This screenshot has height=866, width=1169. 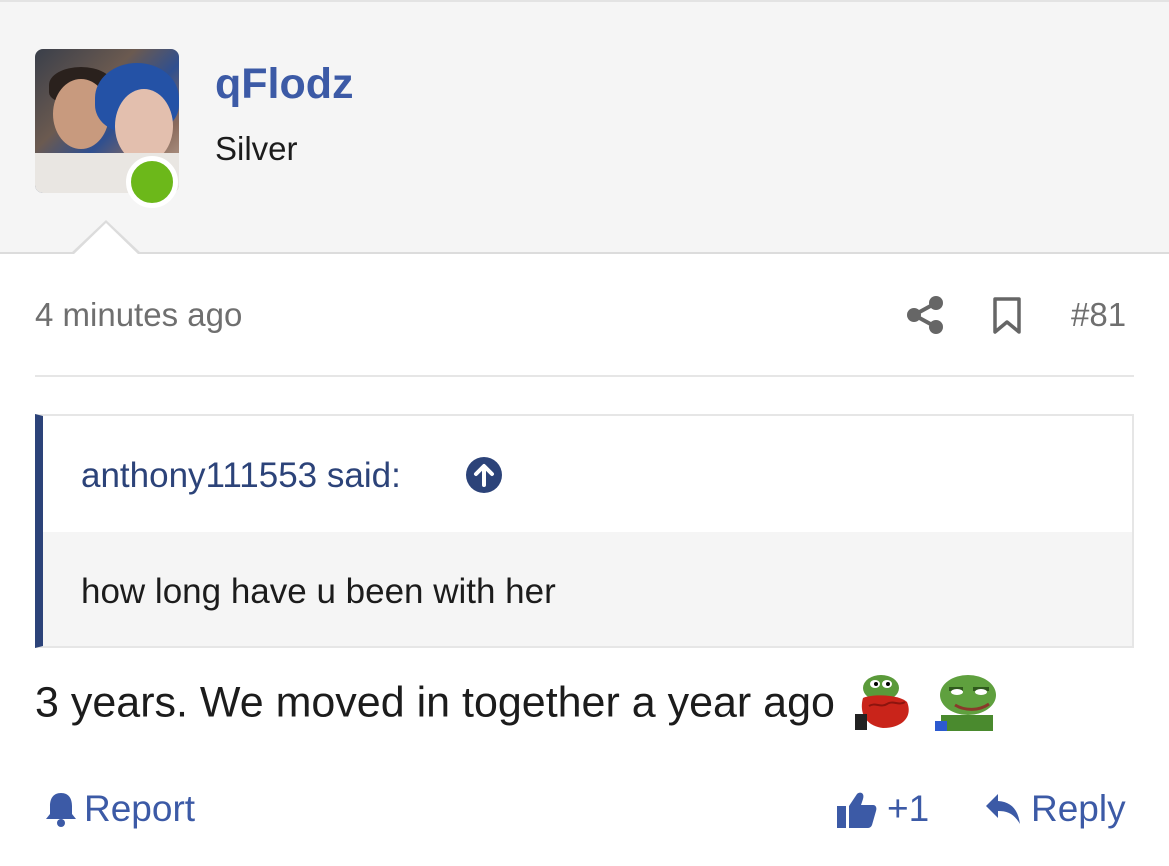 I want to click on user-title: Silver, so click(x=256, y=148).